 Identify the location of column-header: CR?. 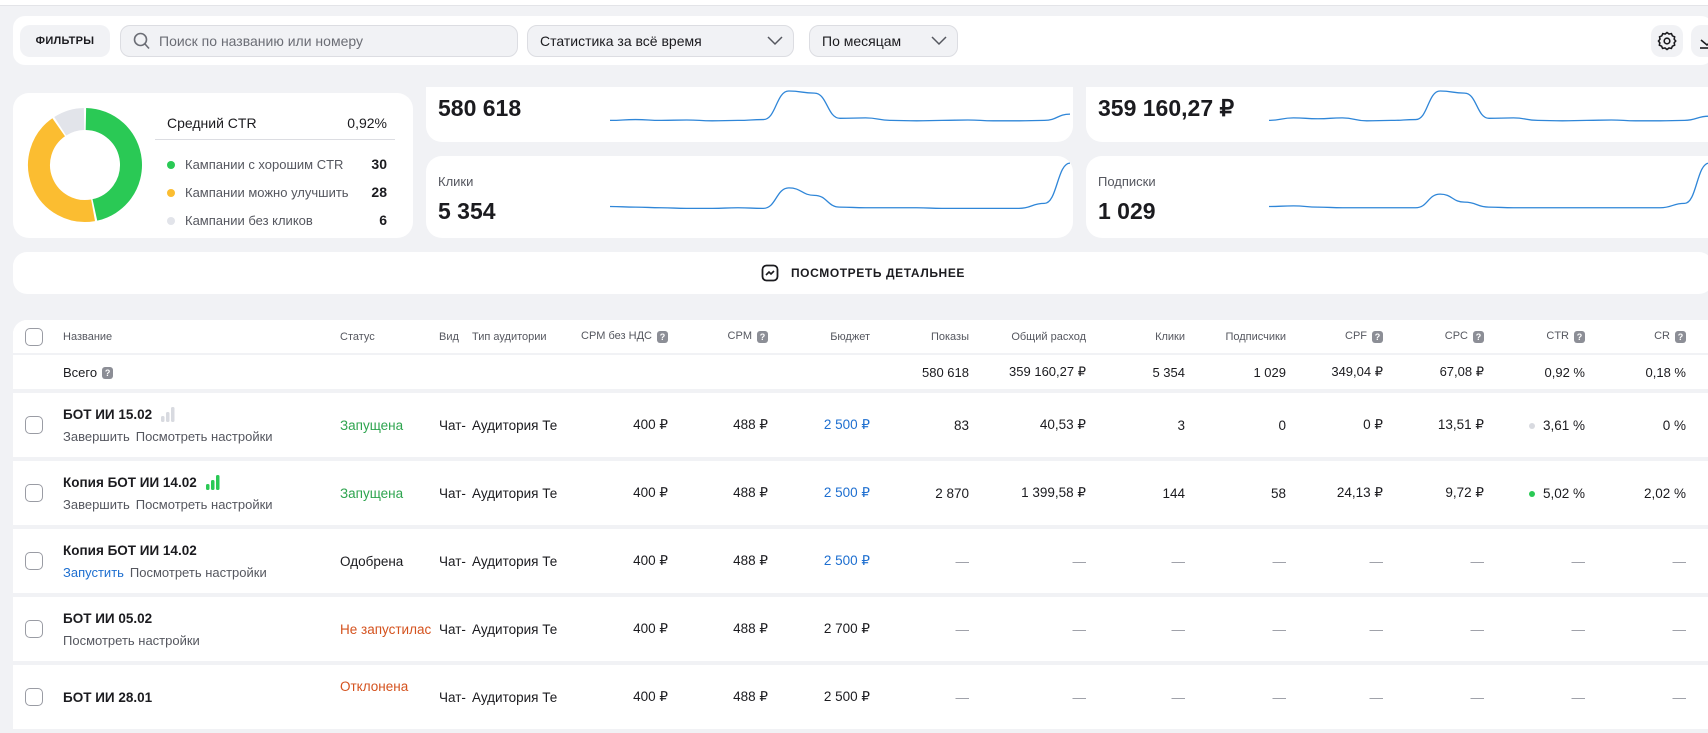
(1637, 336).